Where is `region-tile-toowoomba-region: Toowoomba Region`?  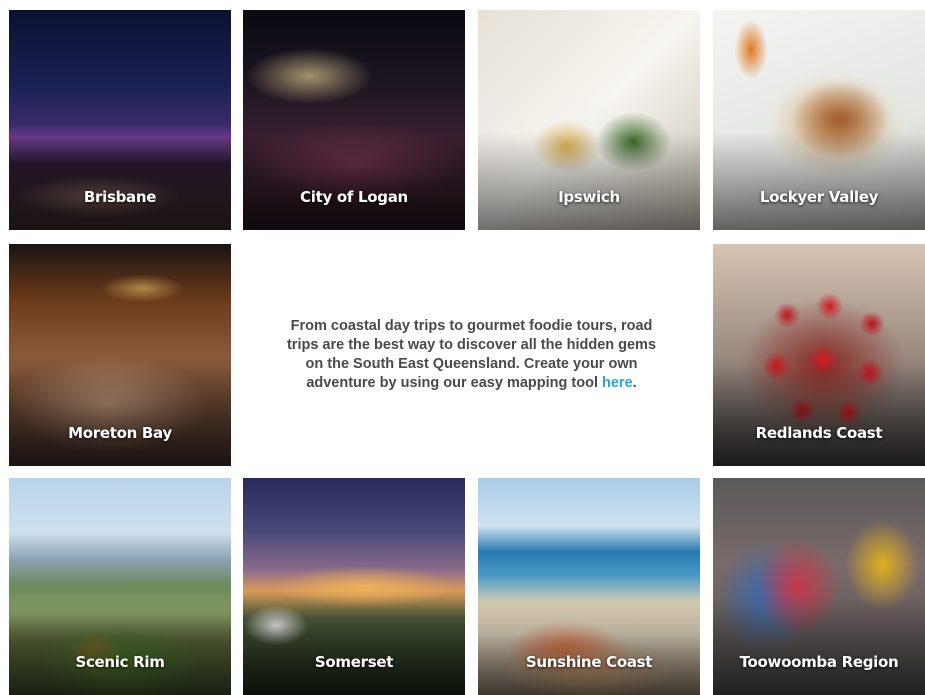 region-tile-toowoomba-region: Toowoomba Region is located at coordinates (819, 586).